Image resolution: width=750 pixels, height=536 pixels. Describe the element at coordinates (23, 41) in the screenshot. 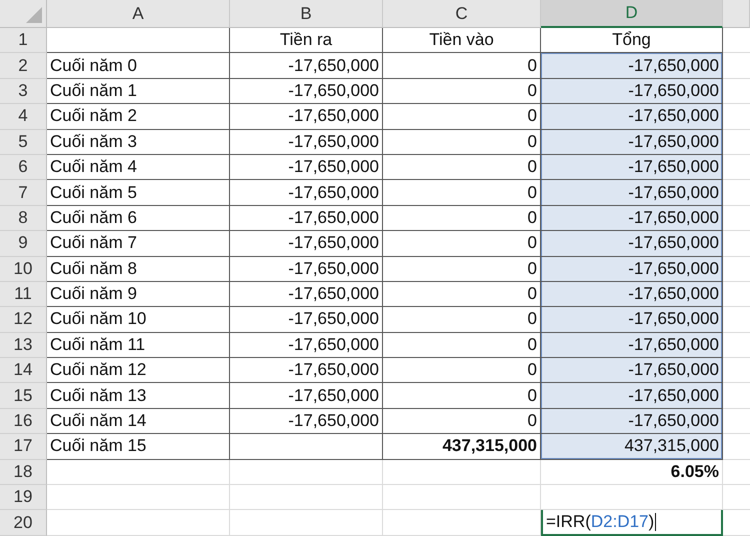

I see `row-header: 1` at that location.